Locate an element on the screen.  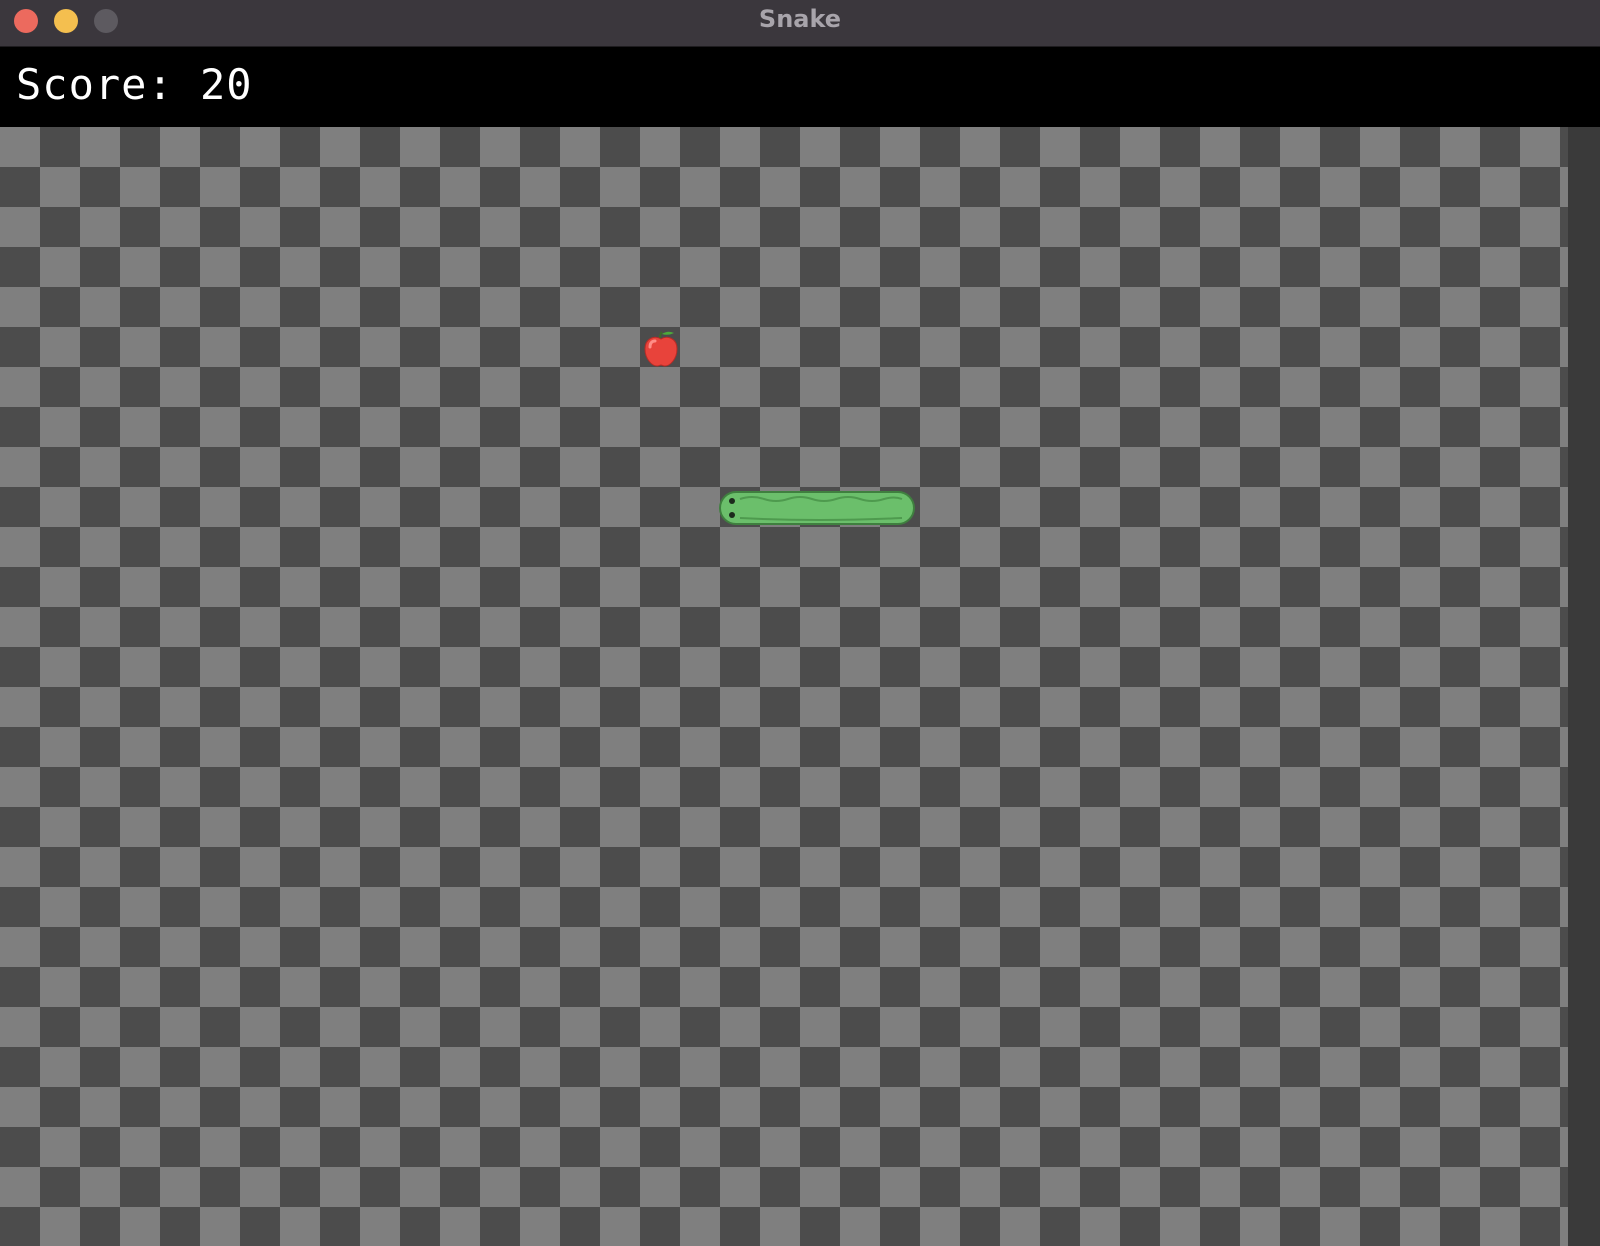
apple-stem is located at coordinates (661, 335).